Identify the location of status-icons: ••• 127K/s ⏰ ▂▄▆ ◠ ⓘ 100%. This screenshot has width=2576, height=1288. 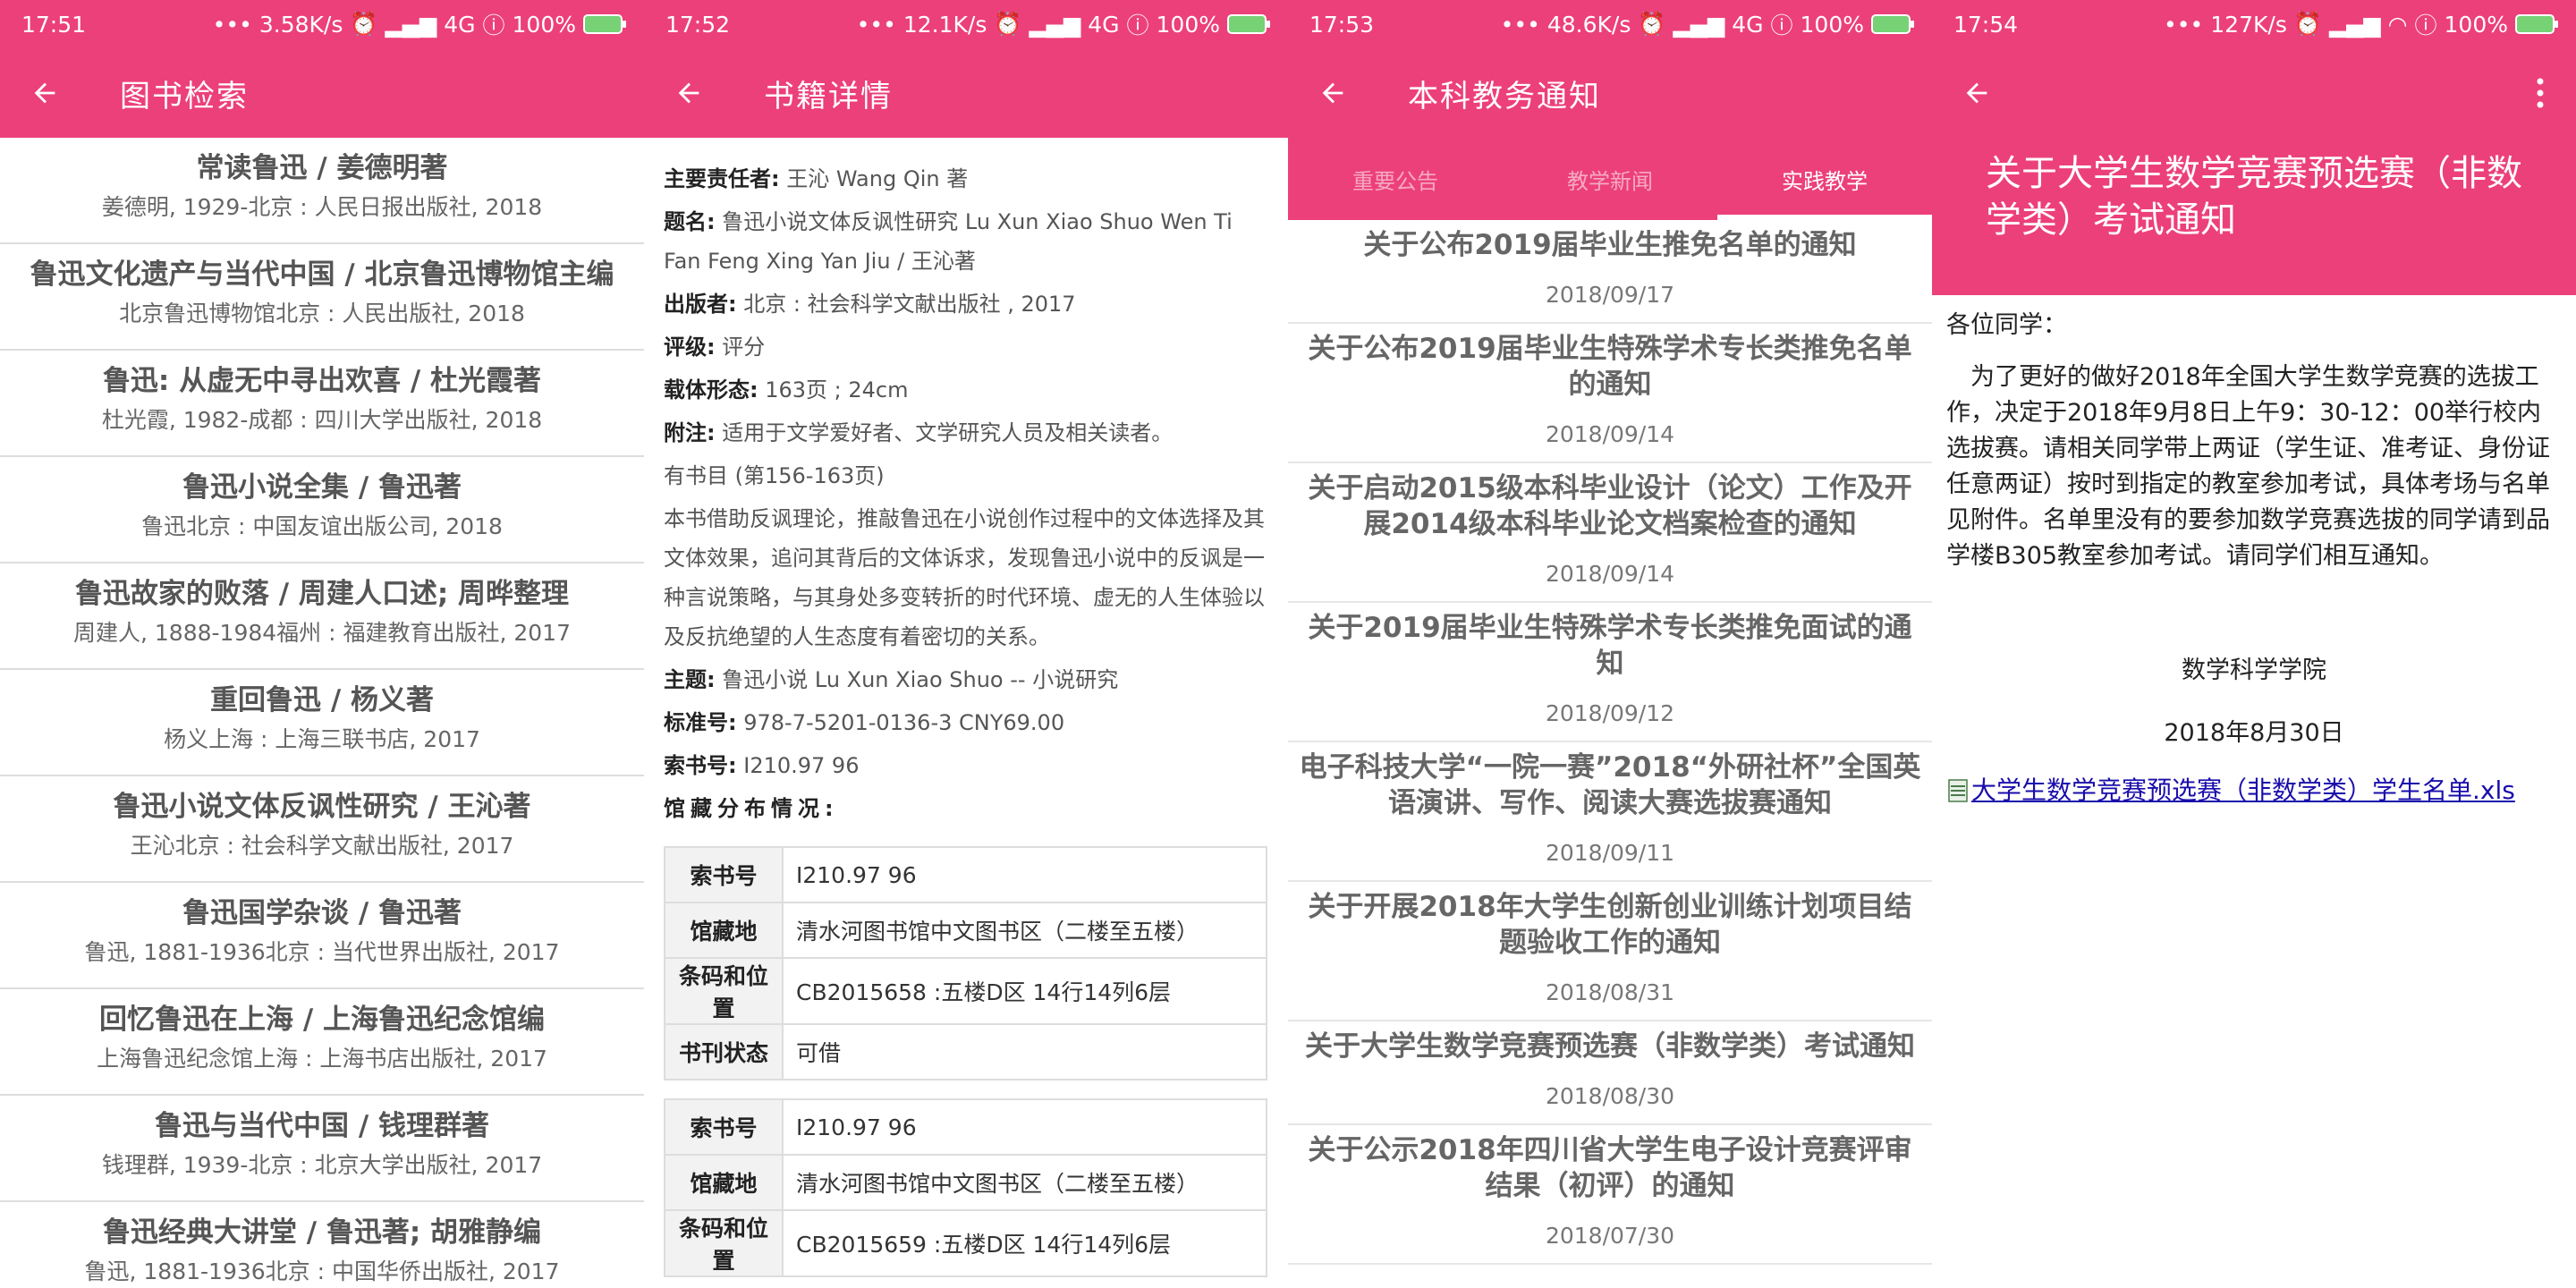
(2361, 24).